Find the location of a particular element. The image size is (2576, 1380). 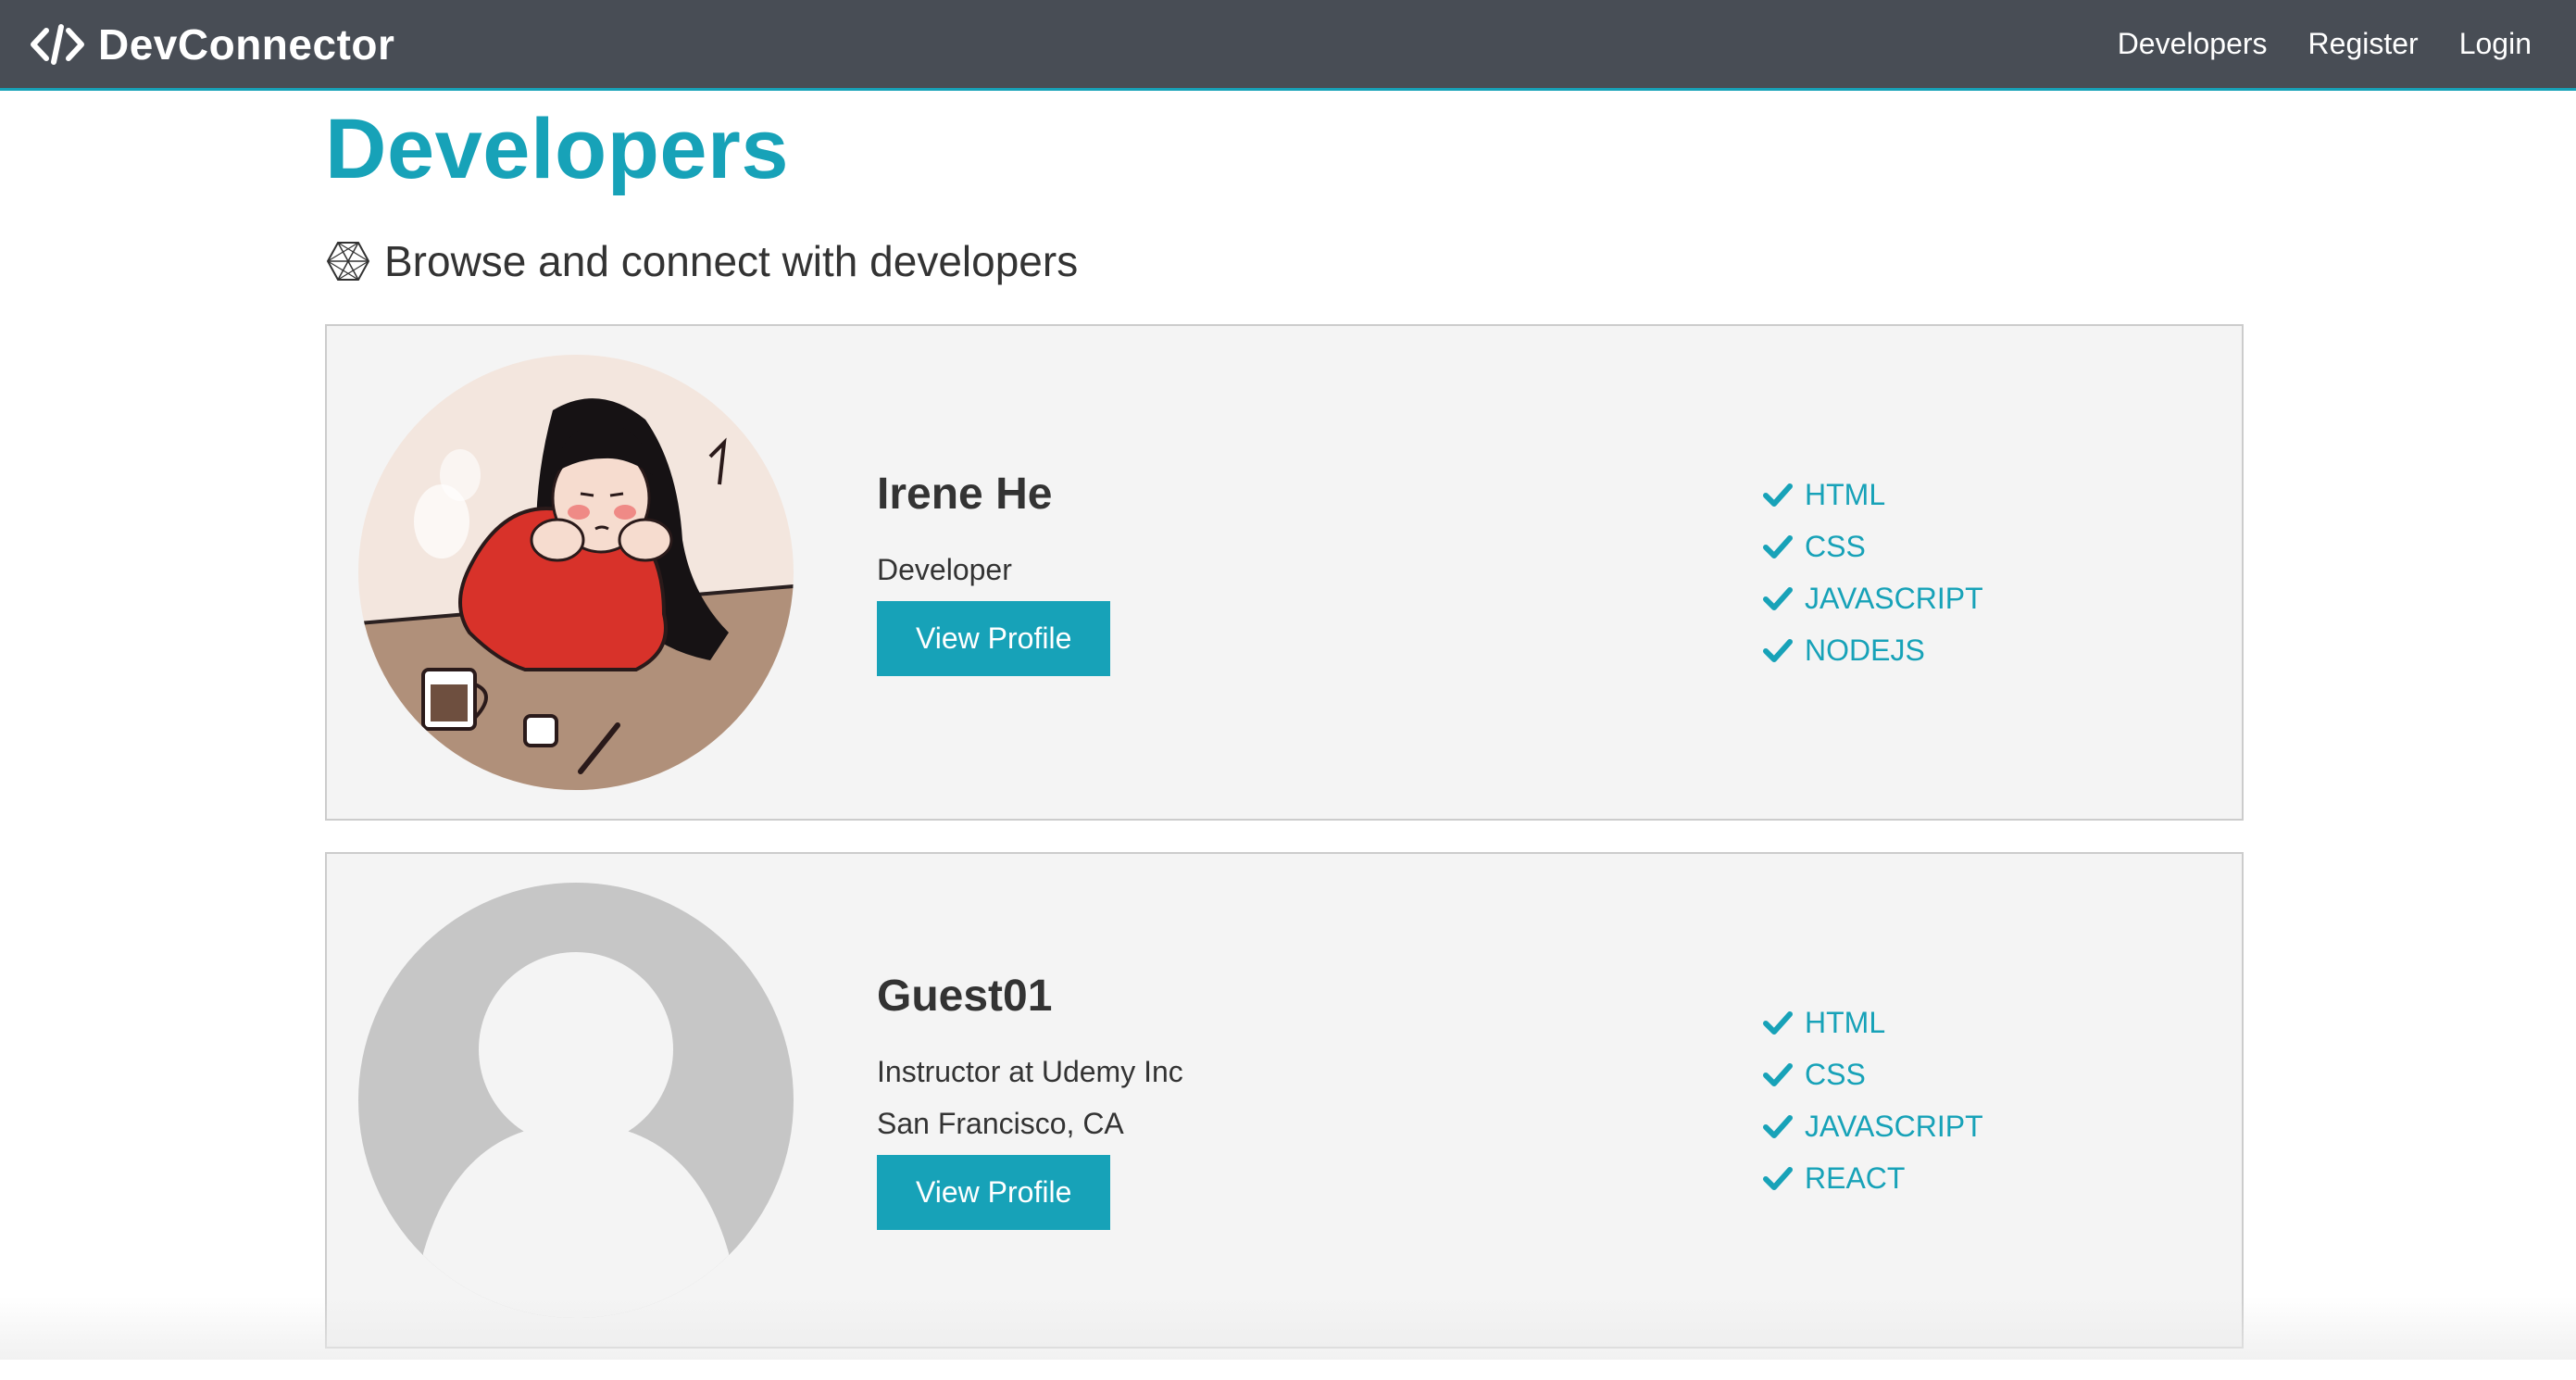

brand-link: DevConnector is located at coordinates (212, 44).